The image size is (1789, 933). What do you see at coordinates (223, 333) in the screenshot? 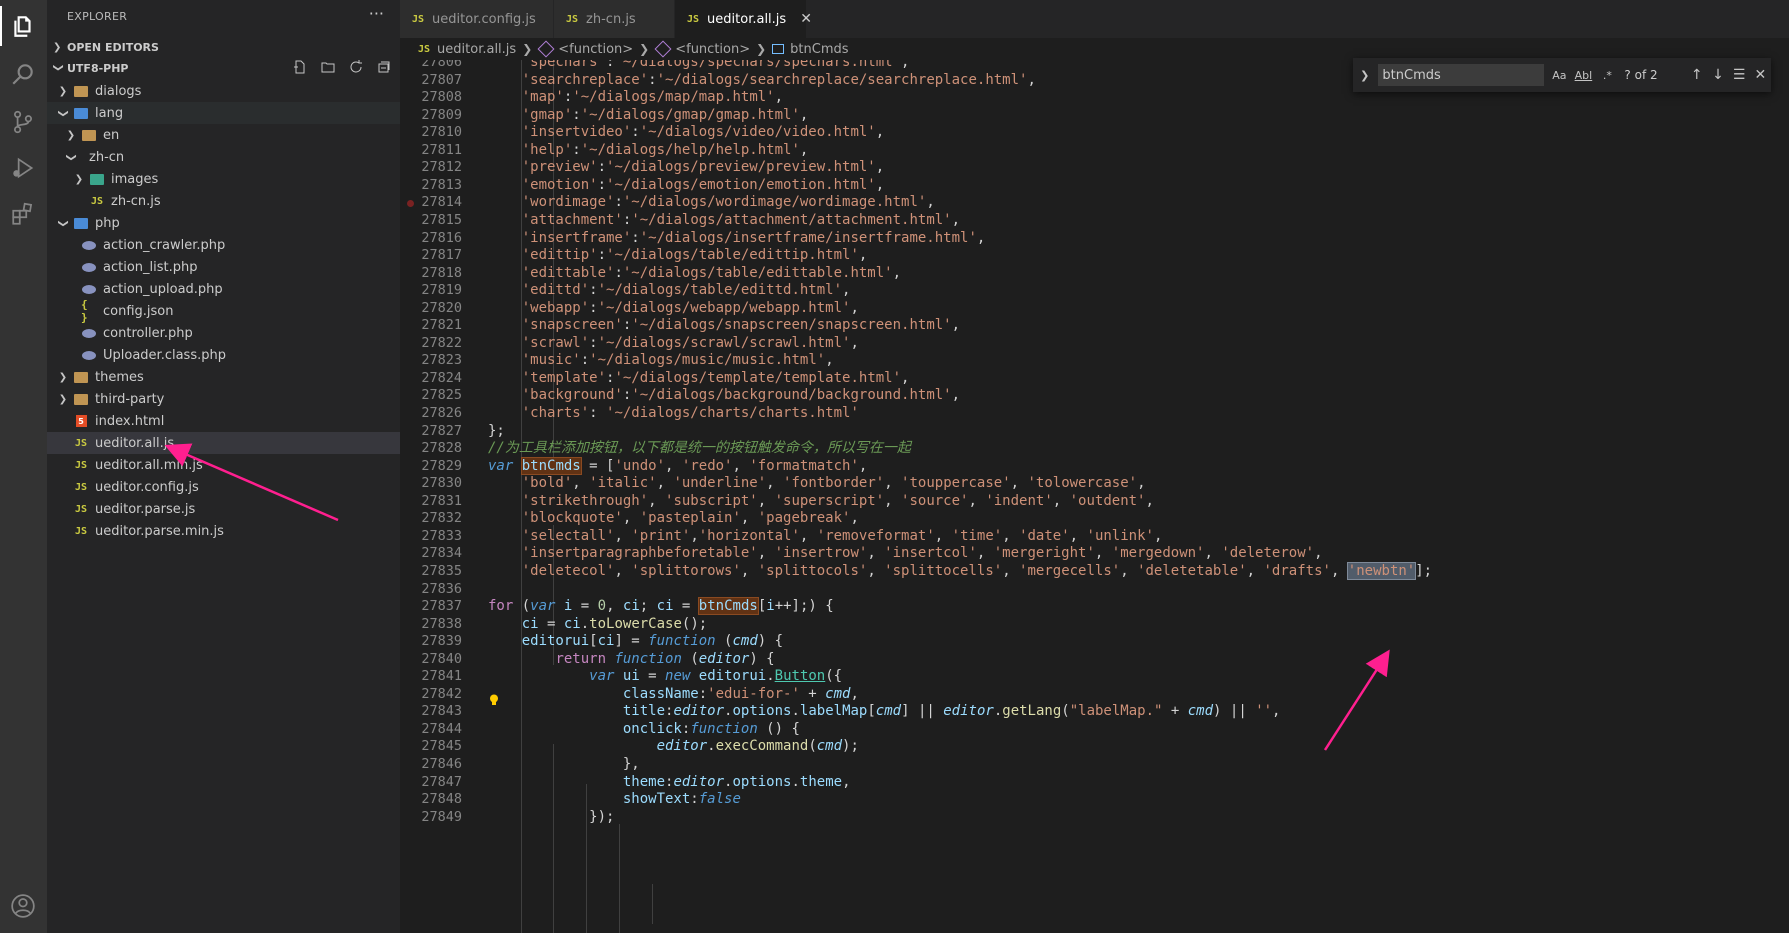
I see `tree-item: controller.php` at bounding box center [223, 333].